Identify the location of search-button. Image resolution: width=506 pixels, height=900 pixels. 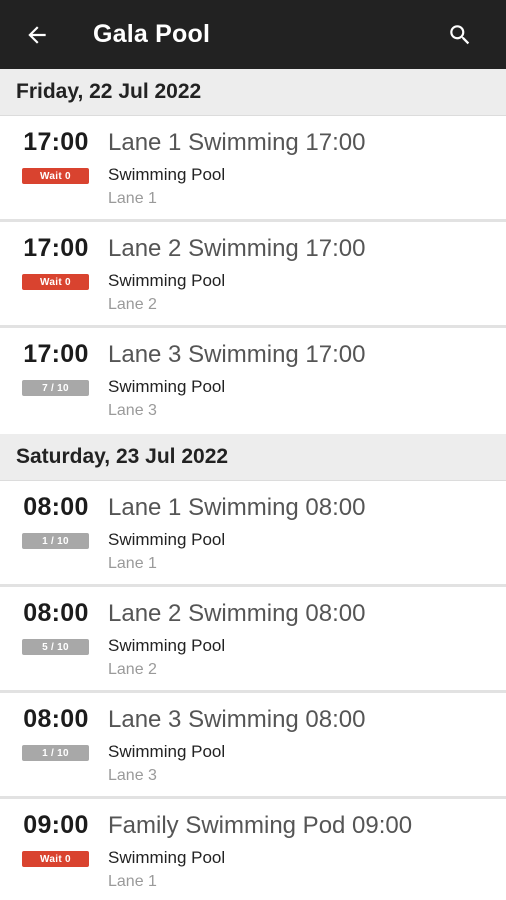
(460, 34).